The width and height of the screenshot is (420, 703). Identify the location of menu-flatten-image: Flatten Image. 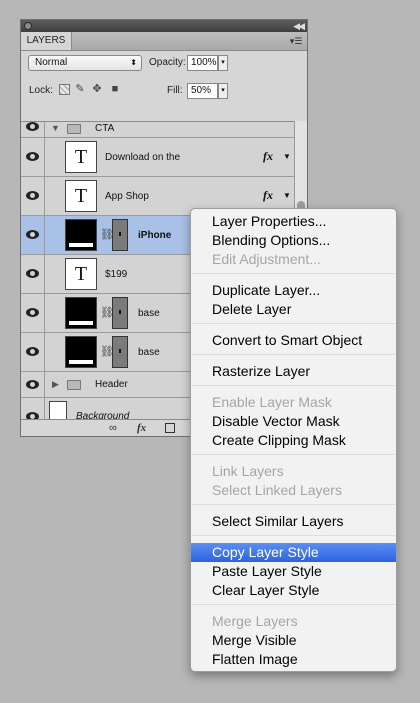
(293, 659).